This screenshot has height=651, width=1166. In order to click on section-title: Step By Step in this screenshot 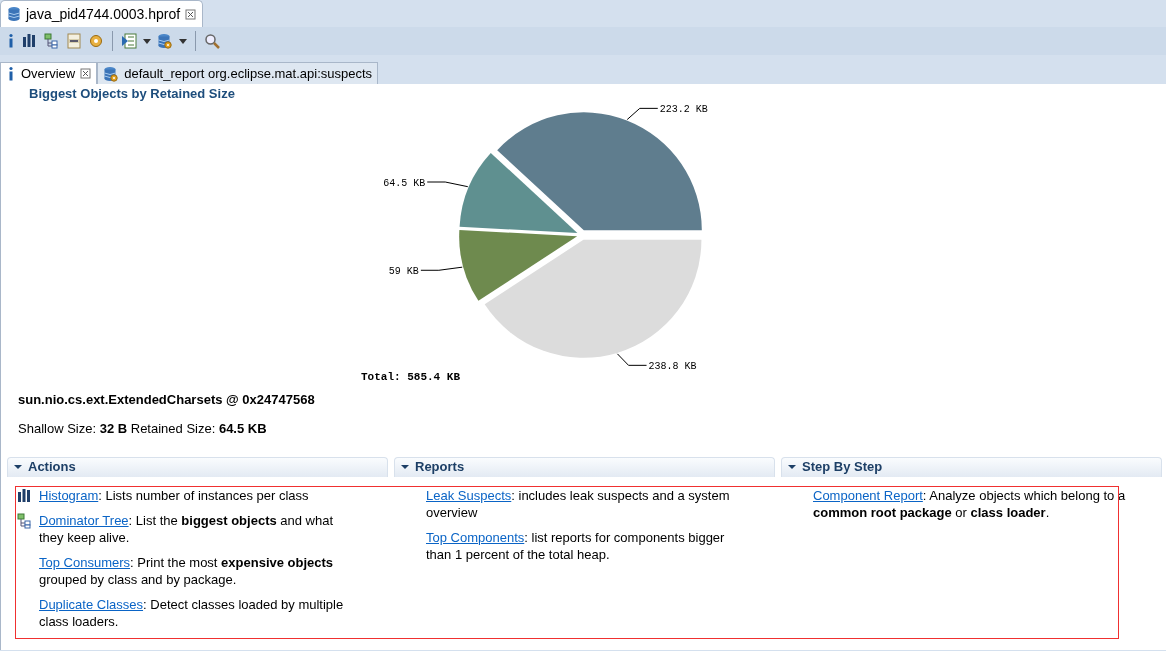, I will do `click(842, 467)`.